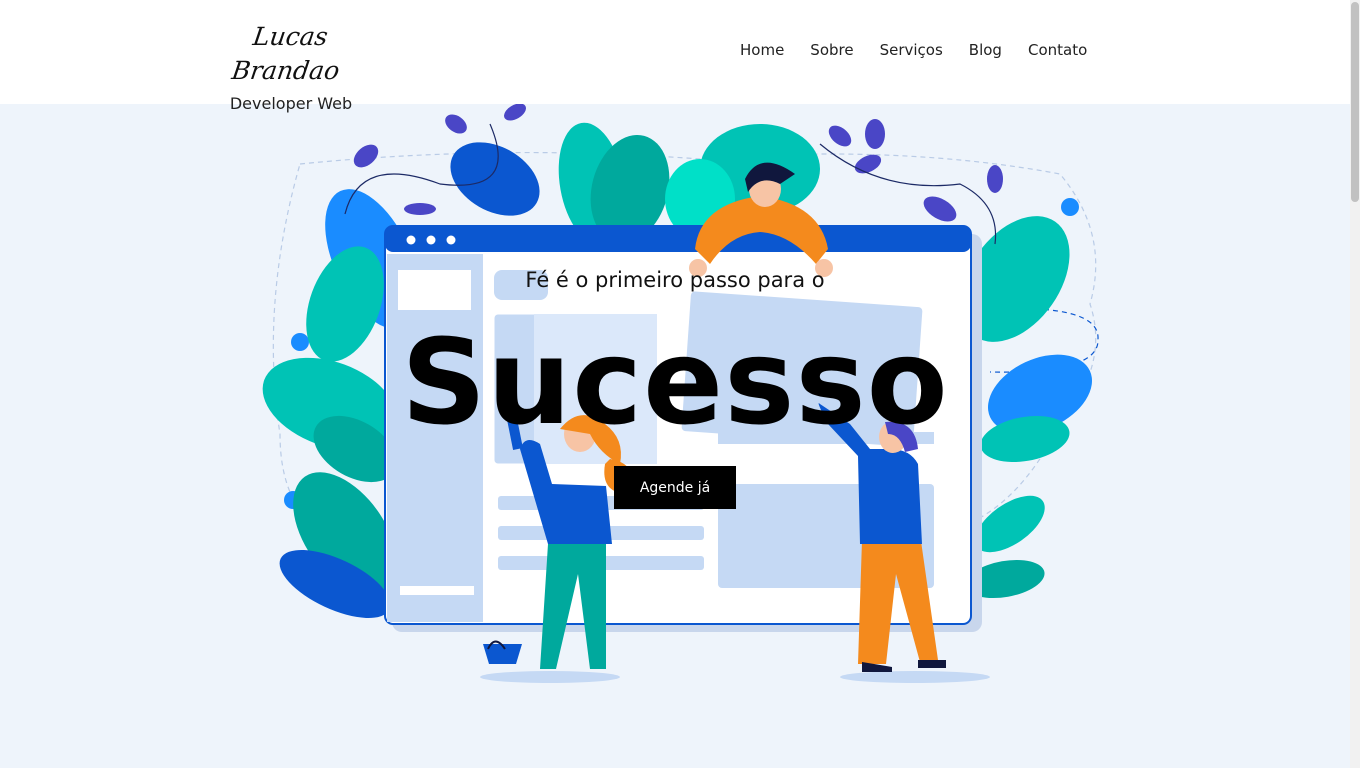 Image resolution: width=1360 pixels, height=768 pixels. I want to click on brand: Lucas Brandao Developer Web, so click(288, 66).